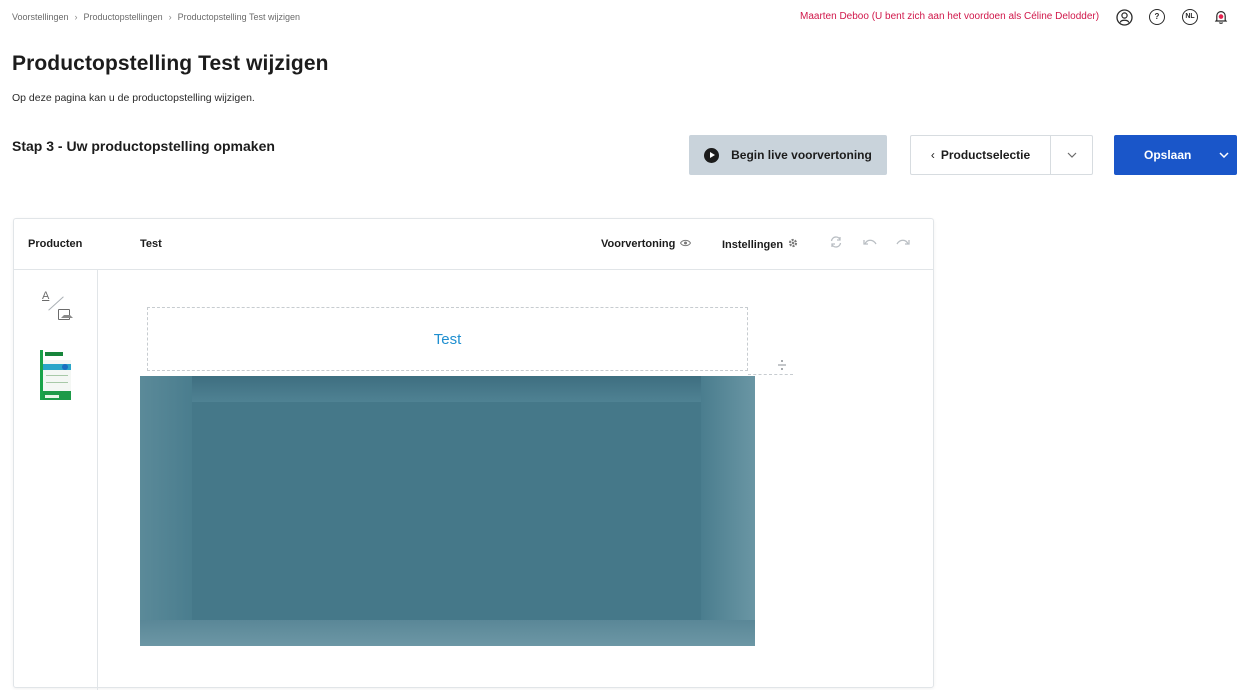  Describe the element at coordinates (143, 146) in the screenshot. I see `step-title: Stap 3 - Uw productopstelling opmaken` at that location.